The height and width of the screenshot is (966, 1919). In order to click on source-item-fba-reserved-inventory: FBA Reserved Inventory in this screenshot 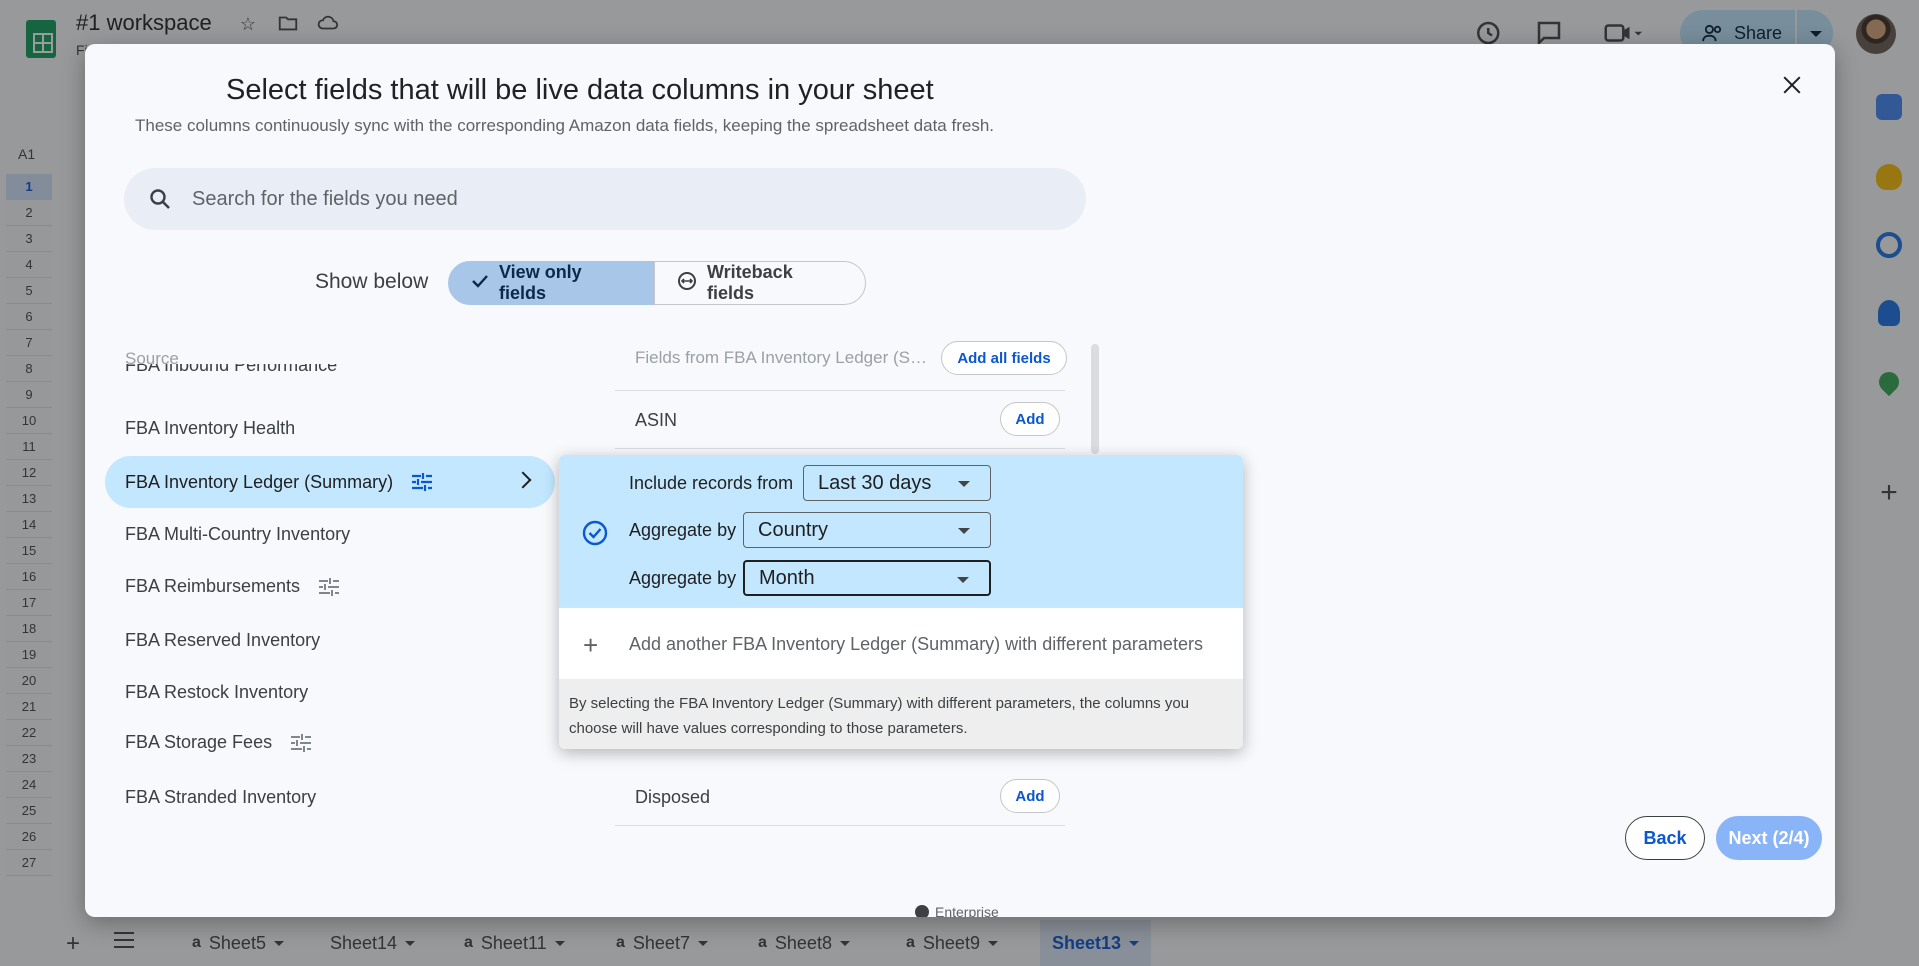, I will do `click(222, 640)`.